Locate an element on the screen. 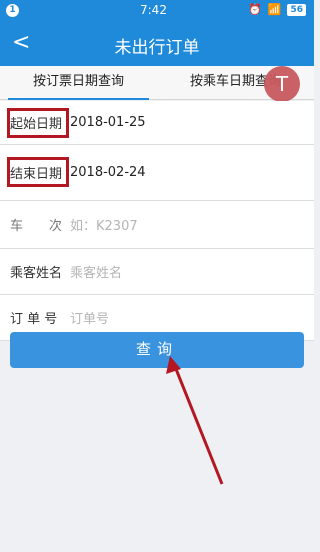  nav-bar: < 未出行订单 is located at coordinates (157, 44).